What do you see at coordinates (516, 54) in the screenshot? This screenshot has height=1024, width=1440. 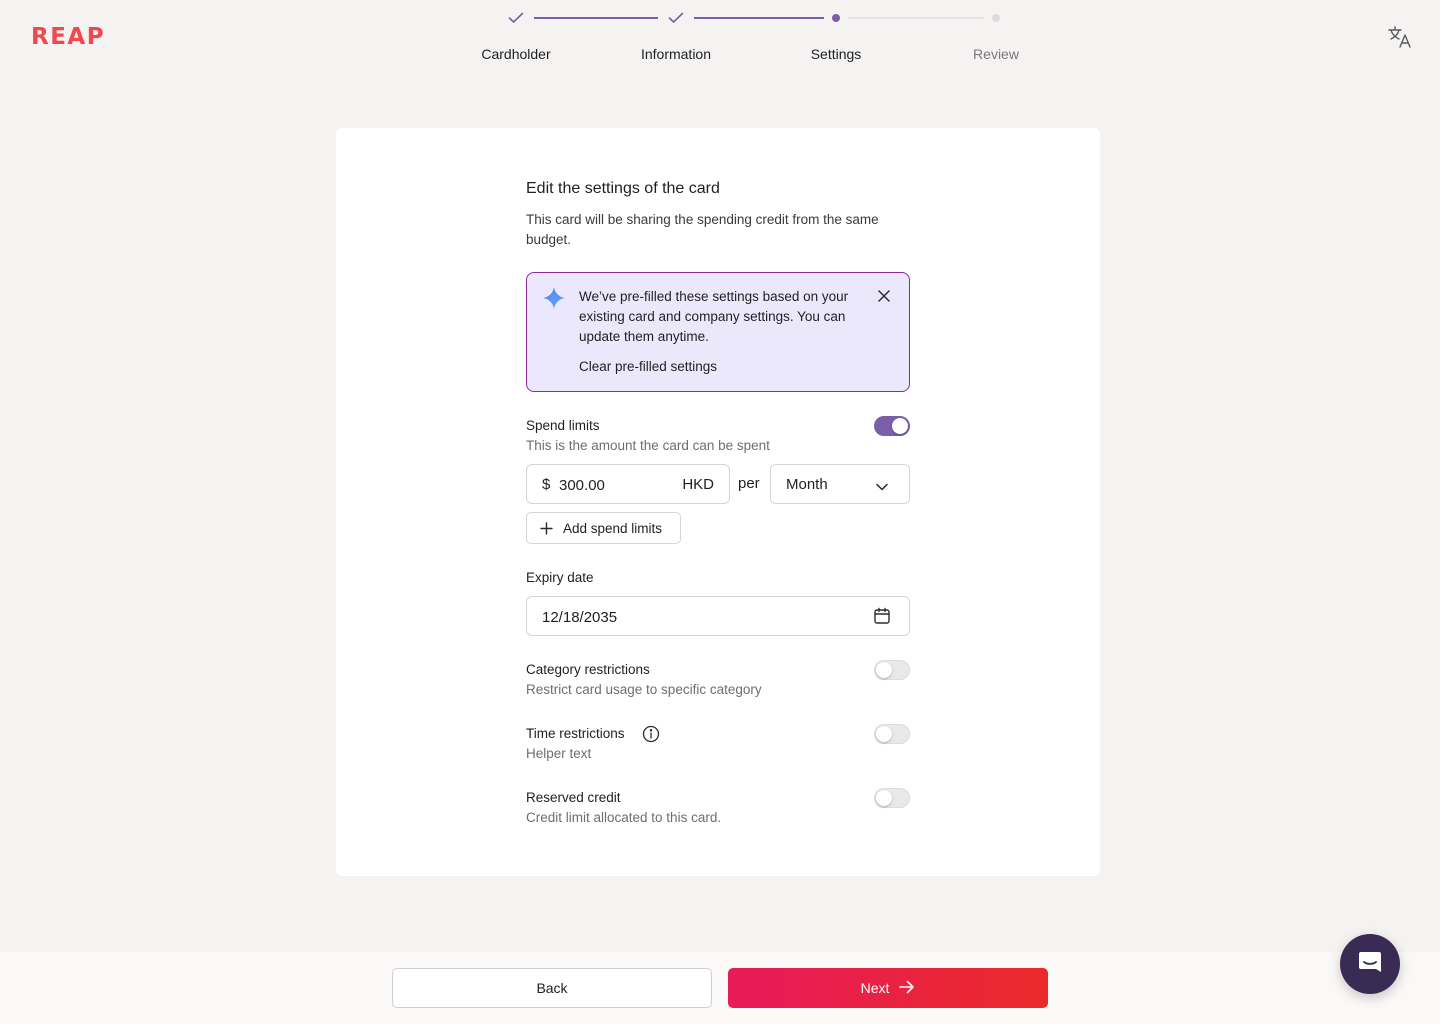 I see `step-label-cardholder: Cardholder` at bounding box center [516, 54].